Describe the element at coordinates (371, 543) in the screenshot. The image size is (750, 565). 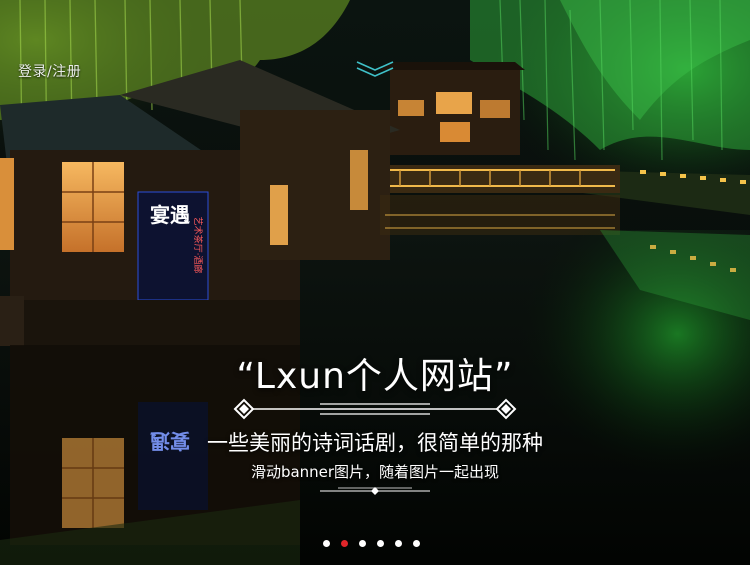
I see `carousel-pagination` at that location.